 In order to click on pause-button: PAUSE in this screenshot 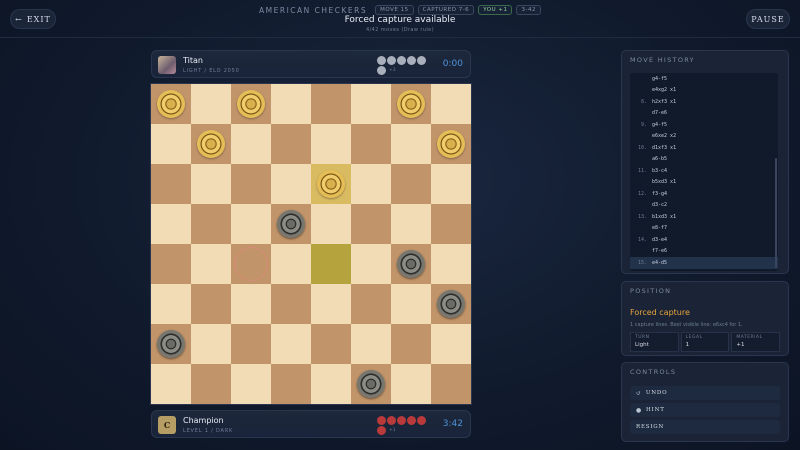, I will do `click(768, 19)`.